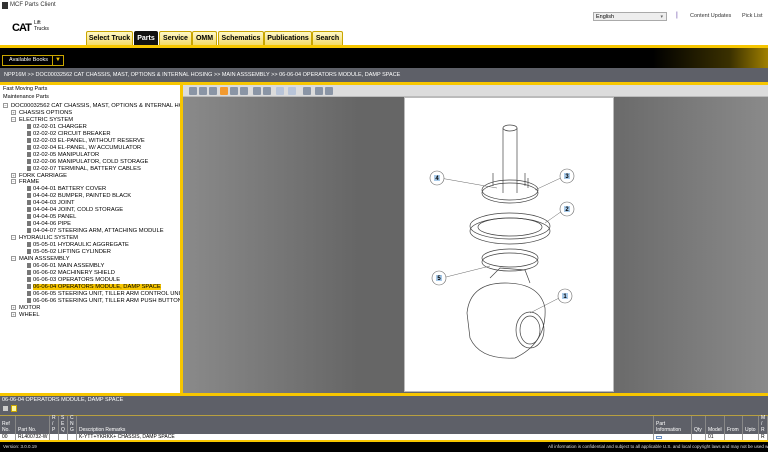  What do you see at coordinates (44, 238) in the screenshot?
I see `tree-item: − HYDRAULIC SYSTEM` at bounding box center [44, 238].